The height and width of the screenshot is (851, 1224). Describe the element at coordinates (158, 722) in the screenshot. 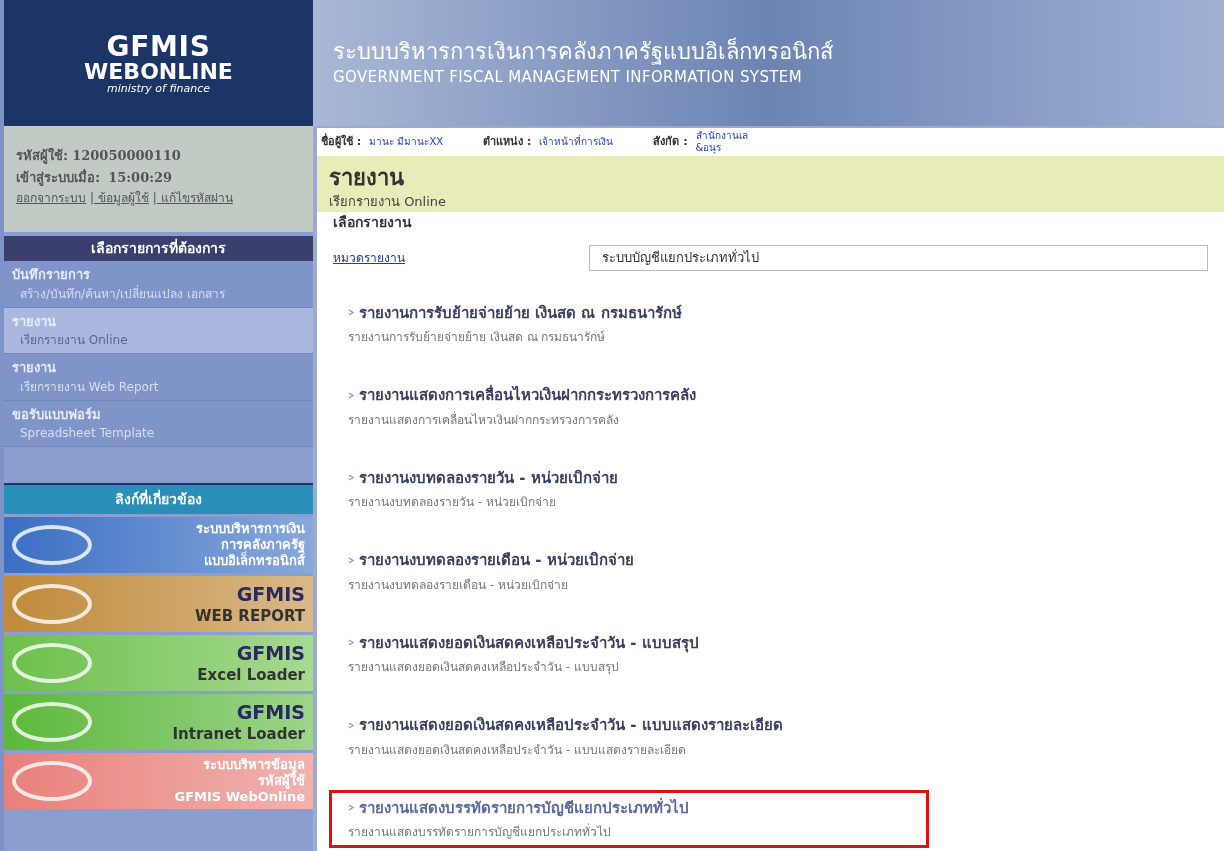

I see `link-banner: GFMIS Intranet Loader` at that location.